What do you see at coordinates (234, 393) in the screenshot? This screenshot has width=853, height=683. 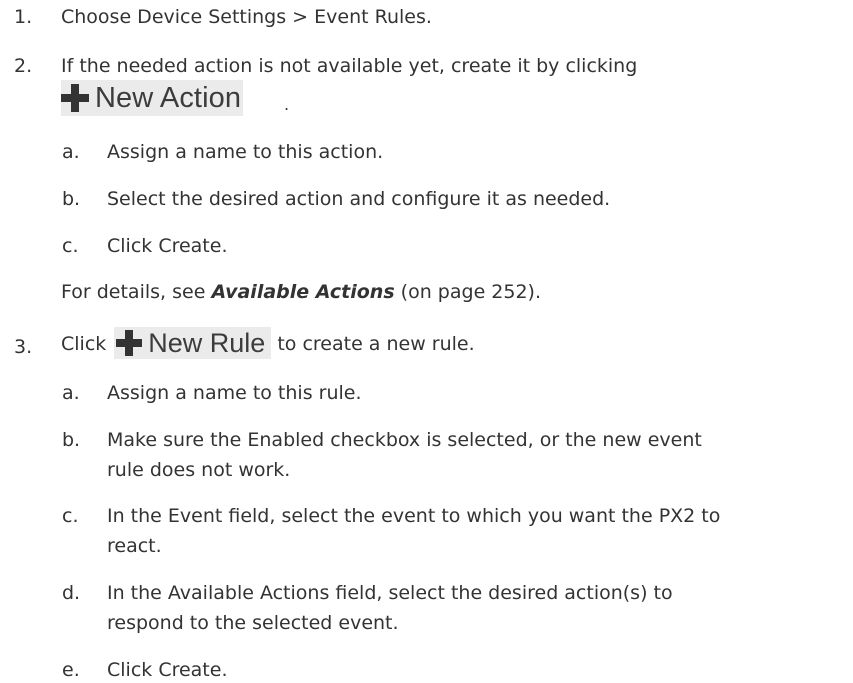 I see `substep-text: Assign a name to this rule.` at bounding box center [234, 393].